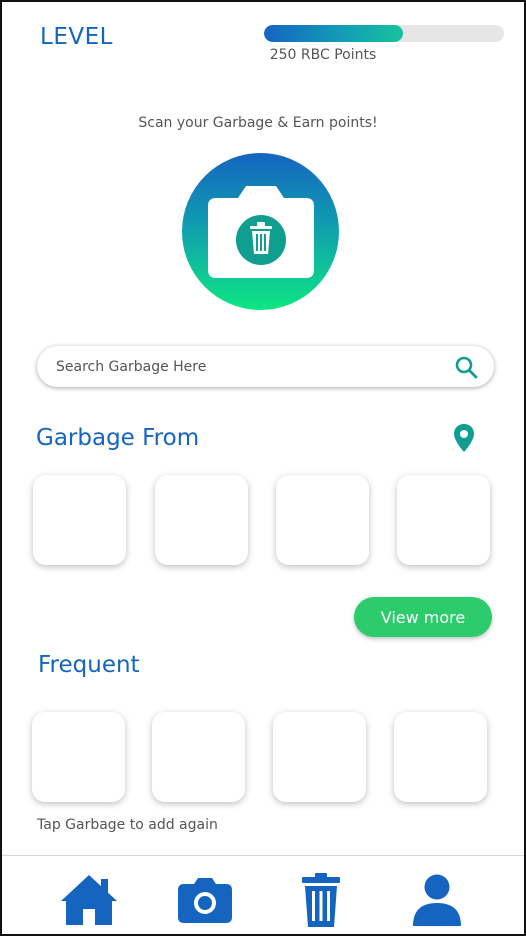 The width and height of the screenshot is (526, 936). Describe the element at coordinates (464, 438) in the screenshot. I see `location-pin-icon` at that location.